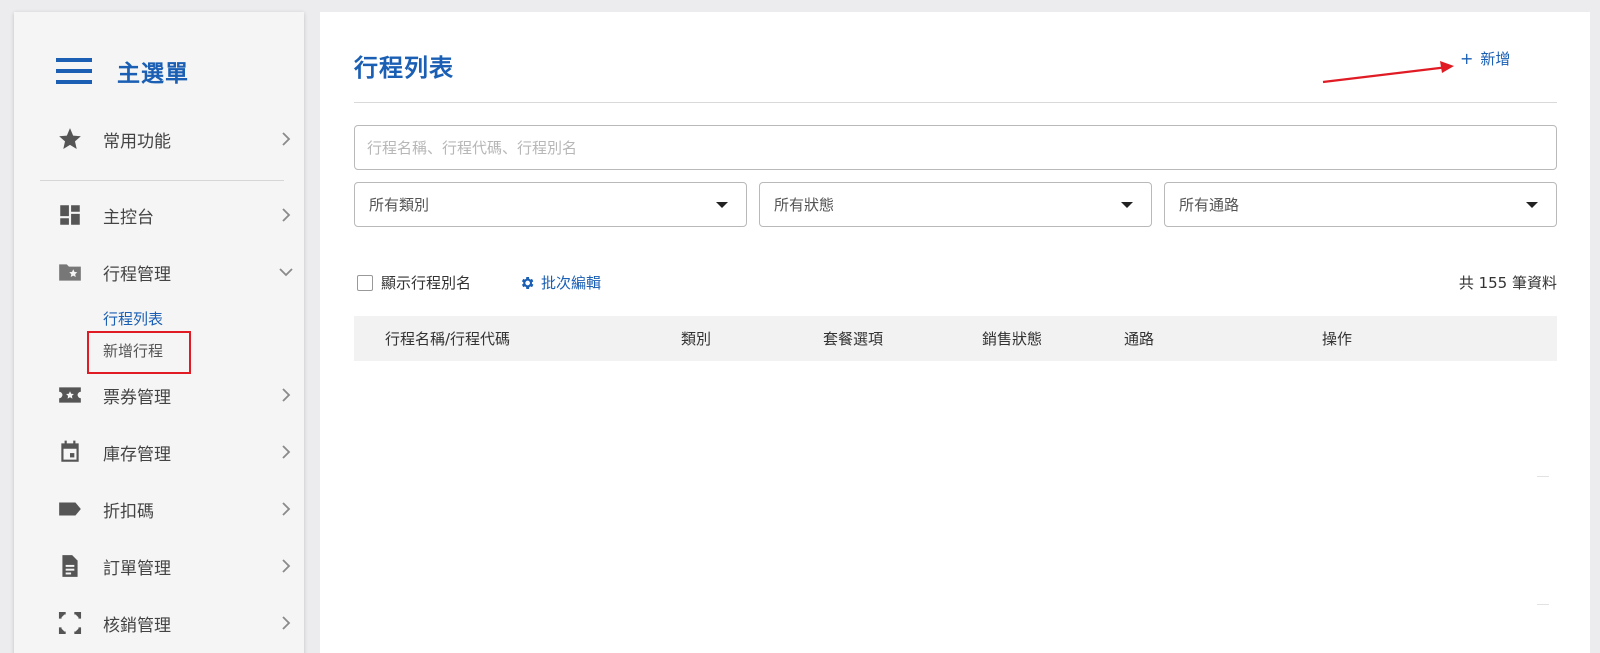 This screenshot has height=653, width=1600. I want to click on show-alias-checkbox, so click(365, 282).